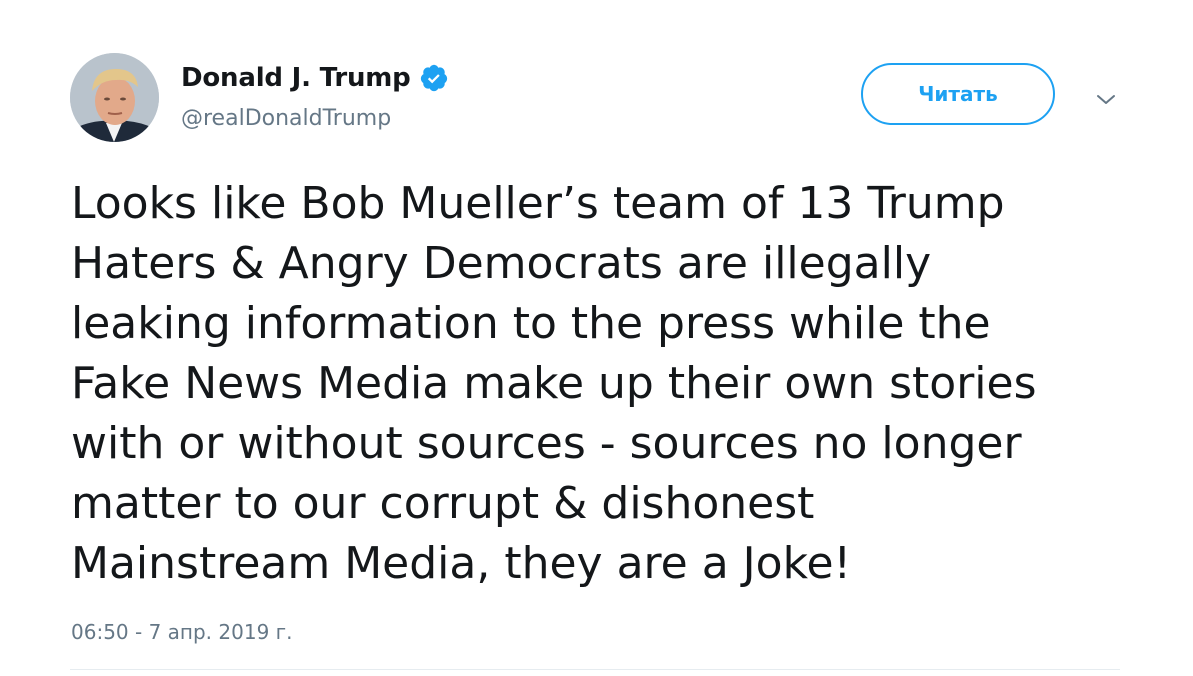  I want to click on chevron-down-icon, so click(1106, 100).